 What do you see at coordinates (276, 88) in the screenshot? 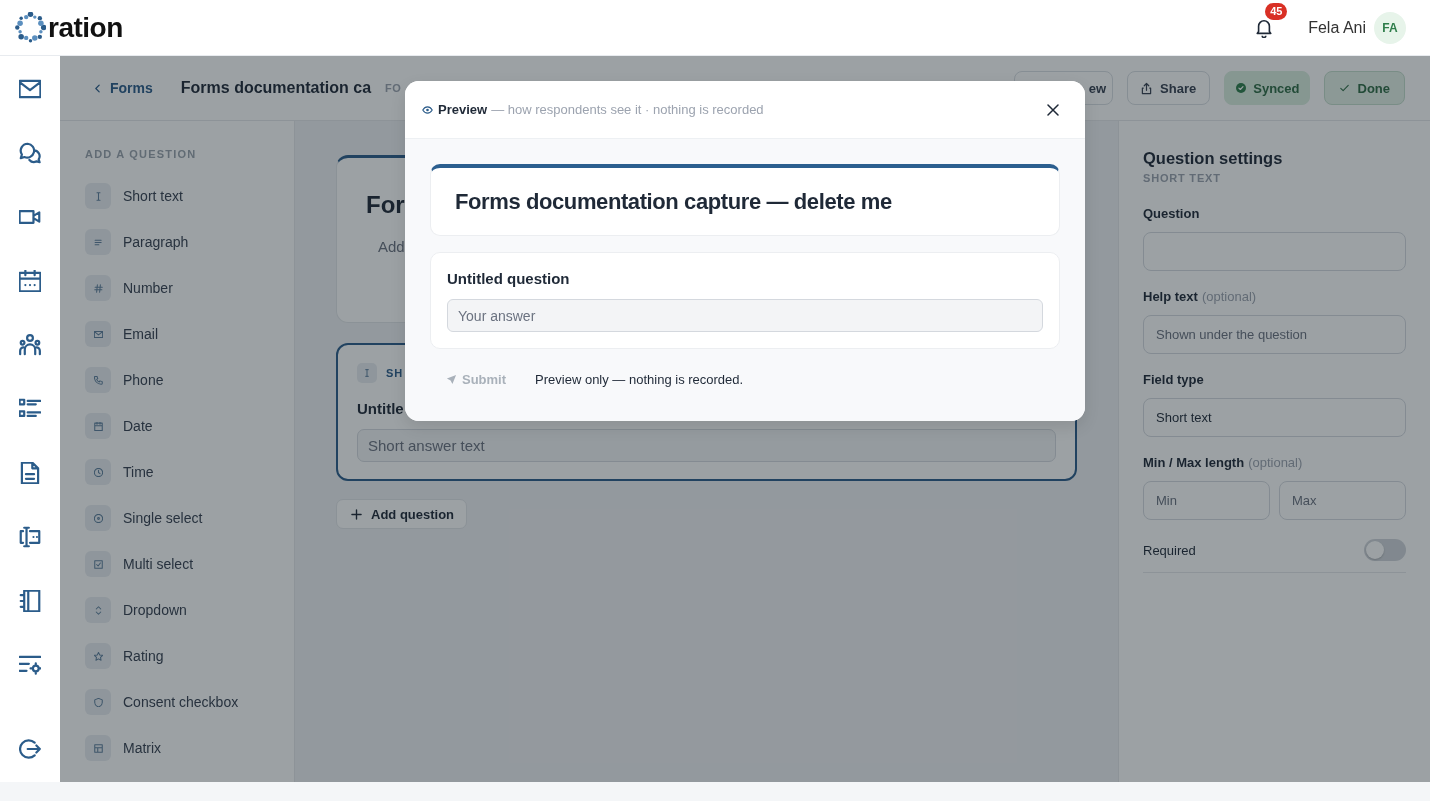
I see `form-title: Forms documentation ca` at bounding box center [276, 88].